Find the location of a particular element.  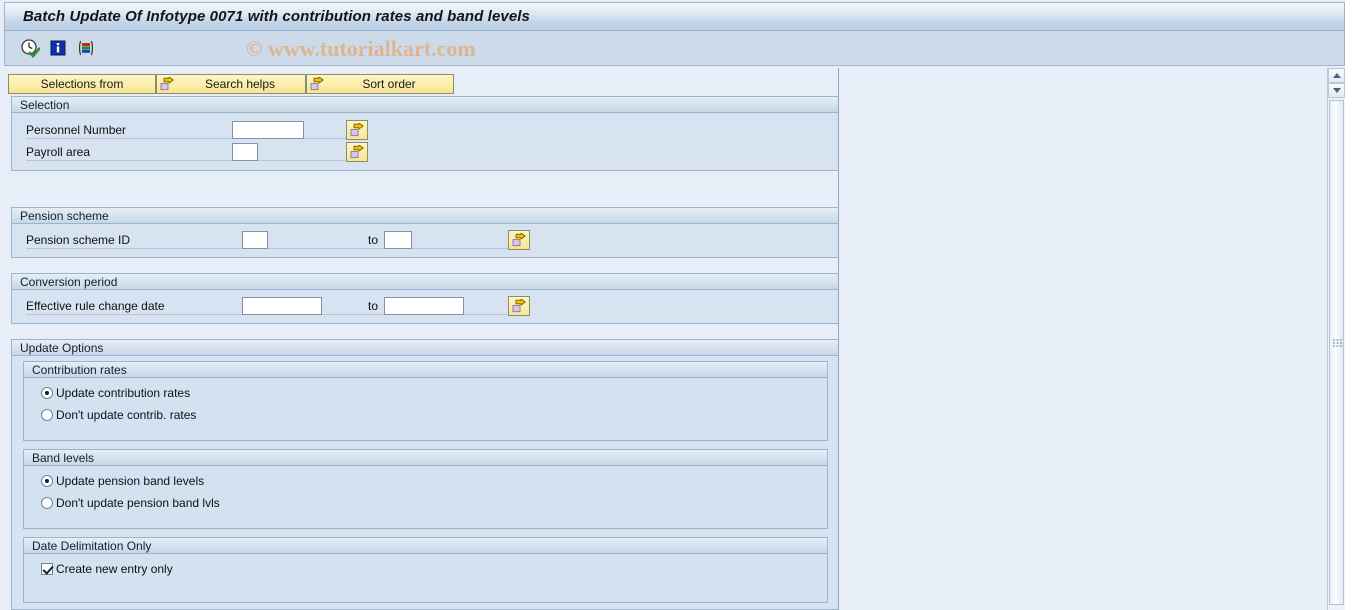

conversion-period-multi-select-button is located at coordinates (519, 306).